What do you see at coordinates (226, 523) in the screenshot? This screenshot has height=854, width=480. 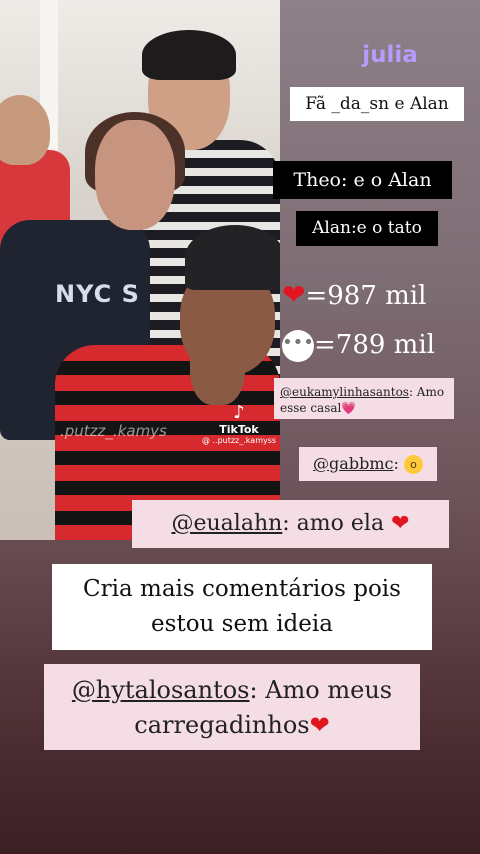 I see `comment-username: @eualahn` at bounding box center [226, 523].